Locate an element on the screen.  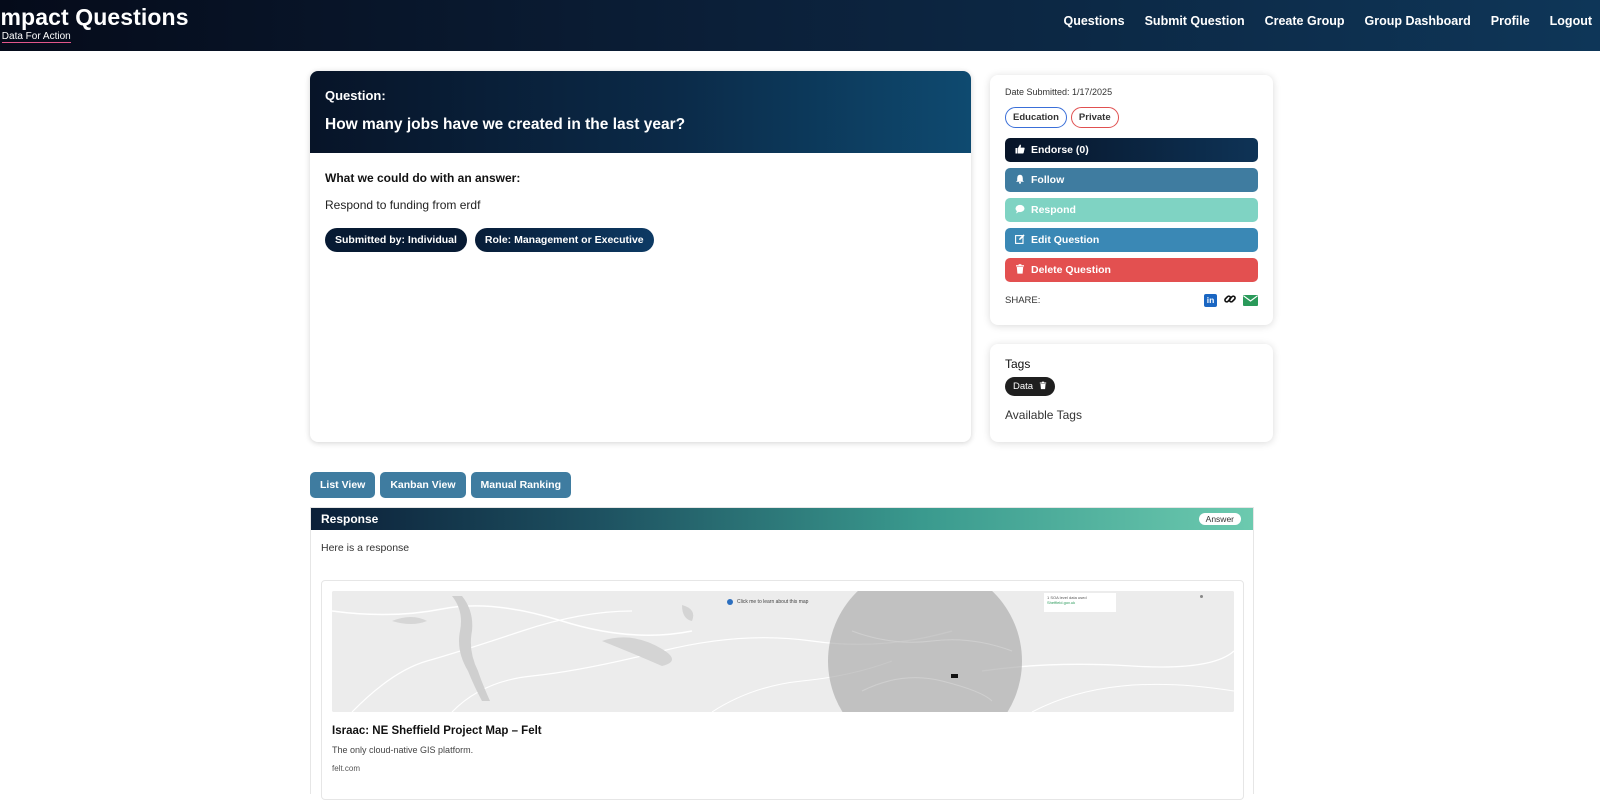
link-preview-source: felt.com is located at coordinates (346, 768).